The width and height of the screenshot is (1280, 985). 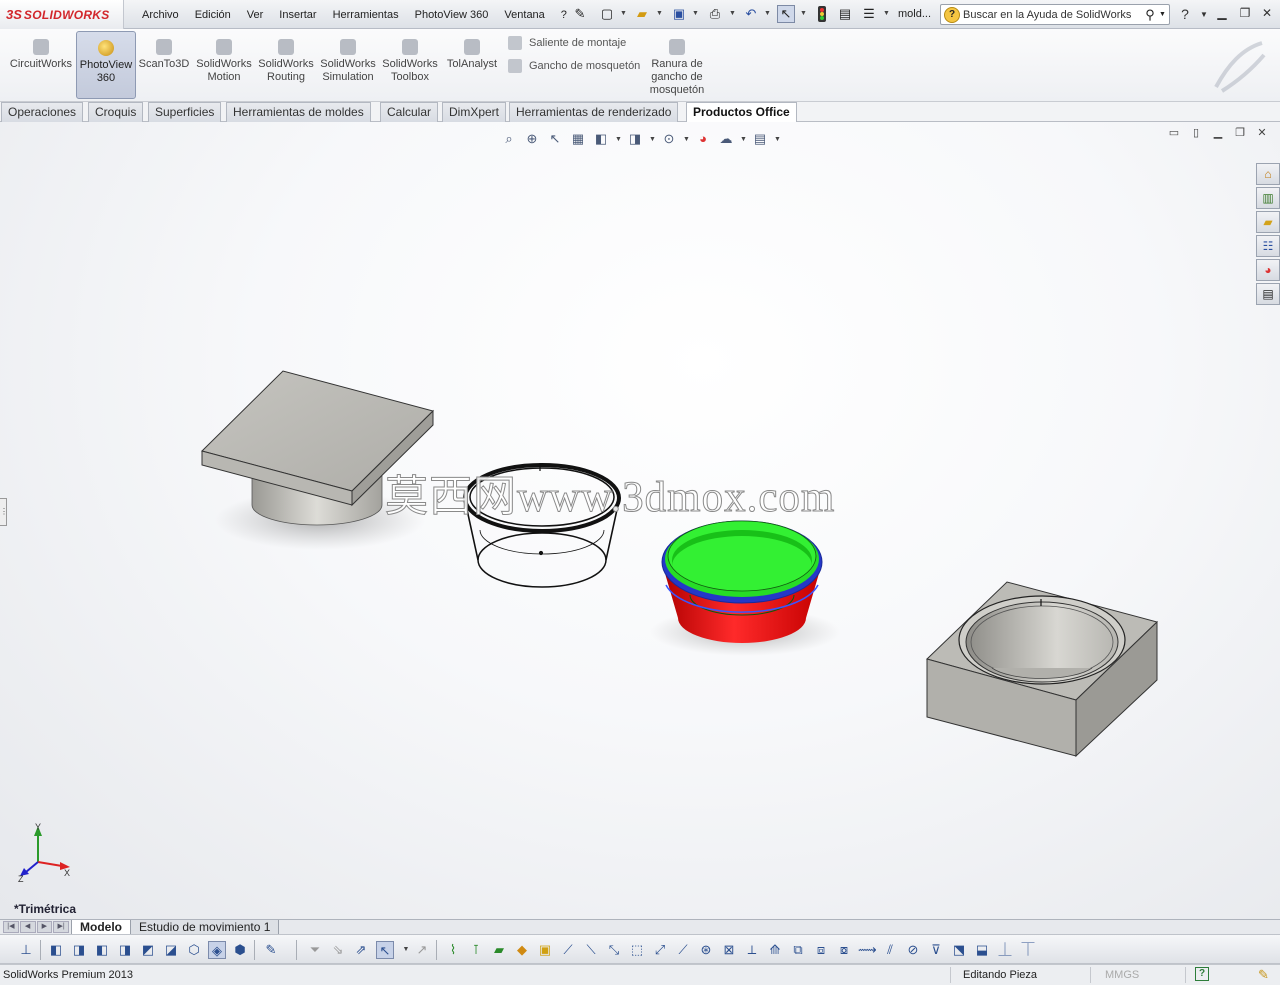 What do you see at coordinates (1052, 15) in the screenshot?
I see `help-search-input: Buscar en la Ayuda de SolidWorks` at bounding box center [1052, 15].